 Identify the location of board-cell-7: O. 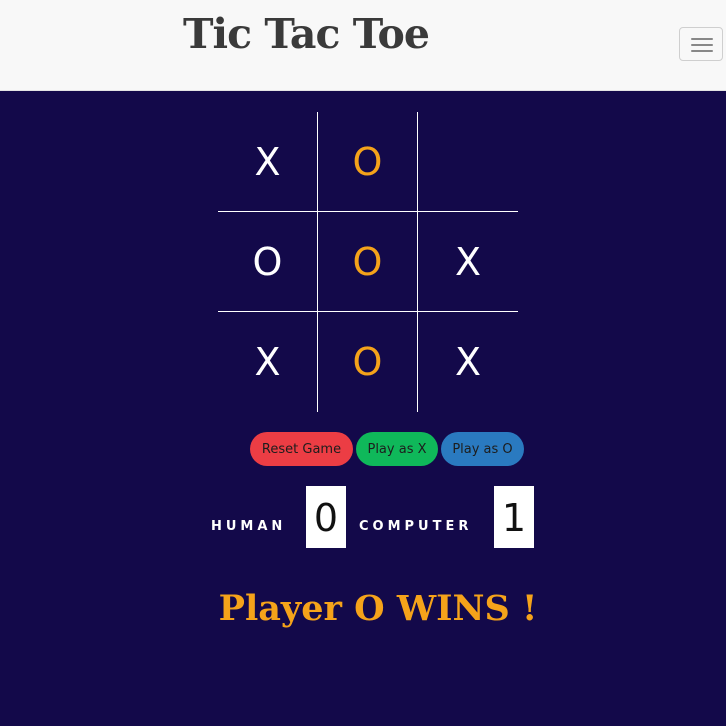
(368, 362).